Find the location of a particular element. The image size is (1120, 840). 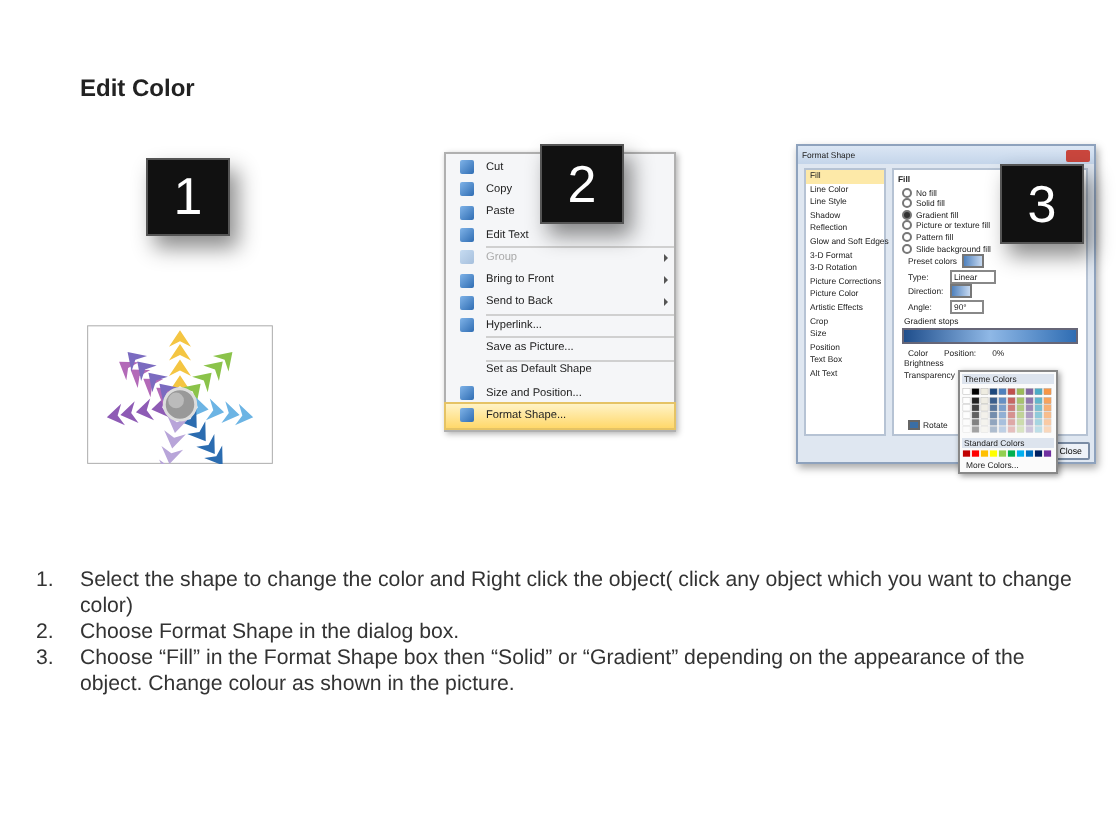

list-number: 1. is located at coordinates (46, 582).